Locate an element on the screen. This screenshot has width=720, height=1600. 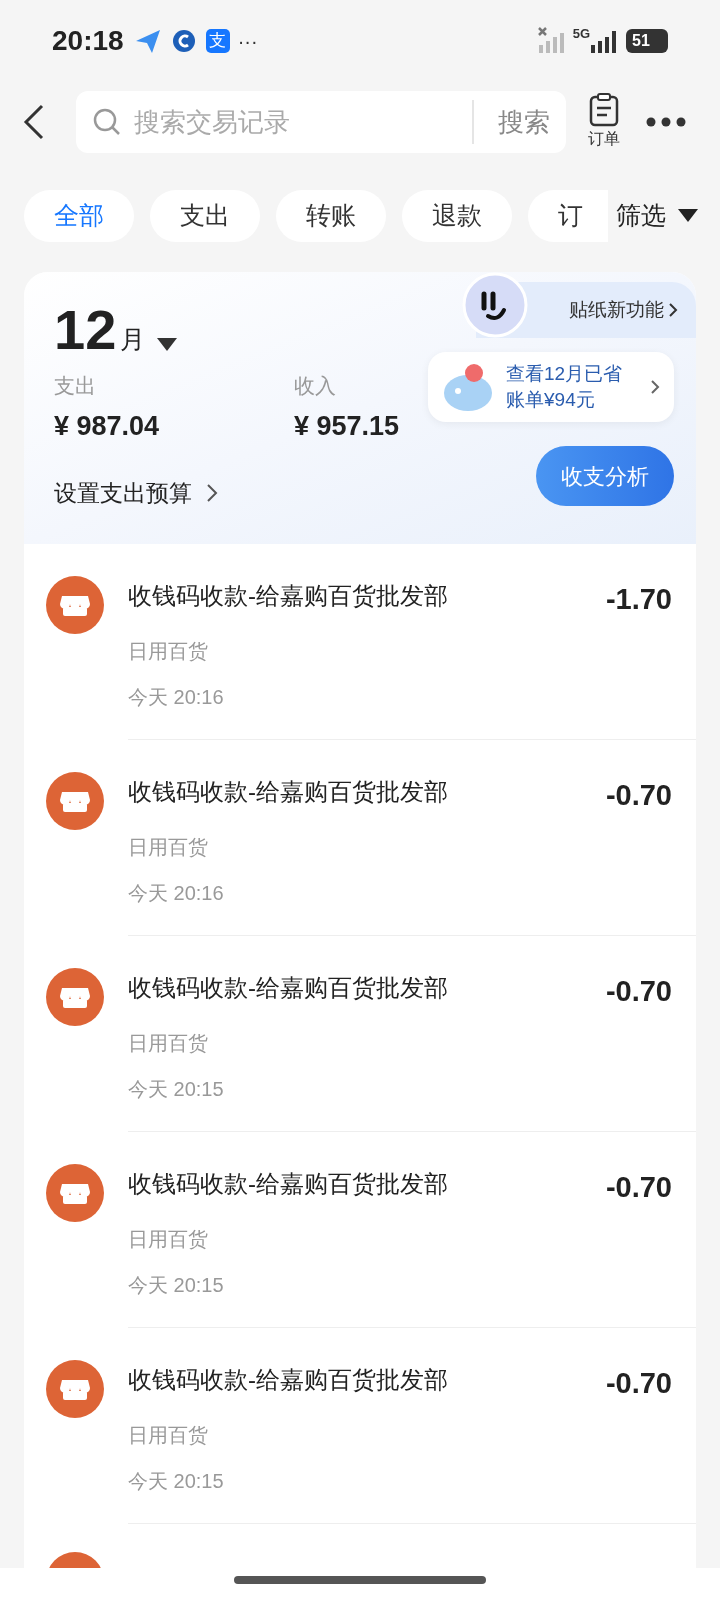
income-amount: ¥ 957.15 is located at coordinates (347, 426).